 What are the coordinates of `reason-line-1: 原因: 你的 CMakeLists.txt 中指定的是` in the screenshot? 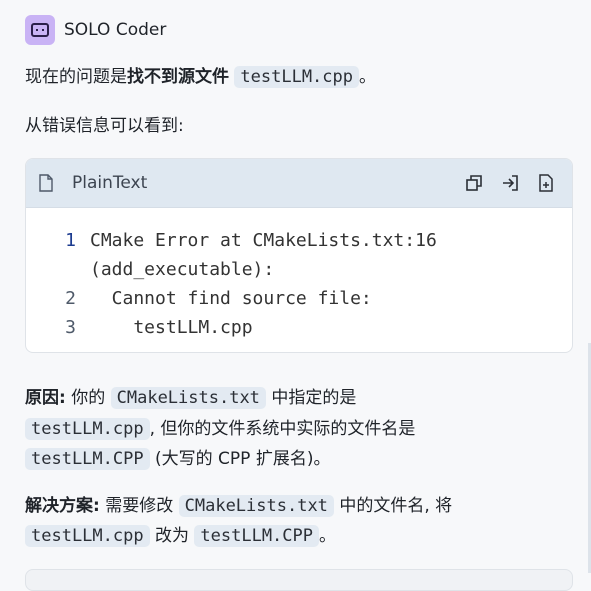 It's located at (190, 398).